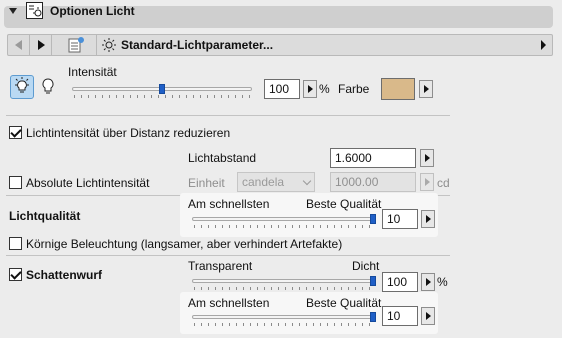  I want to click on amount-input: 1000.00, so click(373, 182).